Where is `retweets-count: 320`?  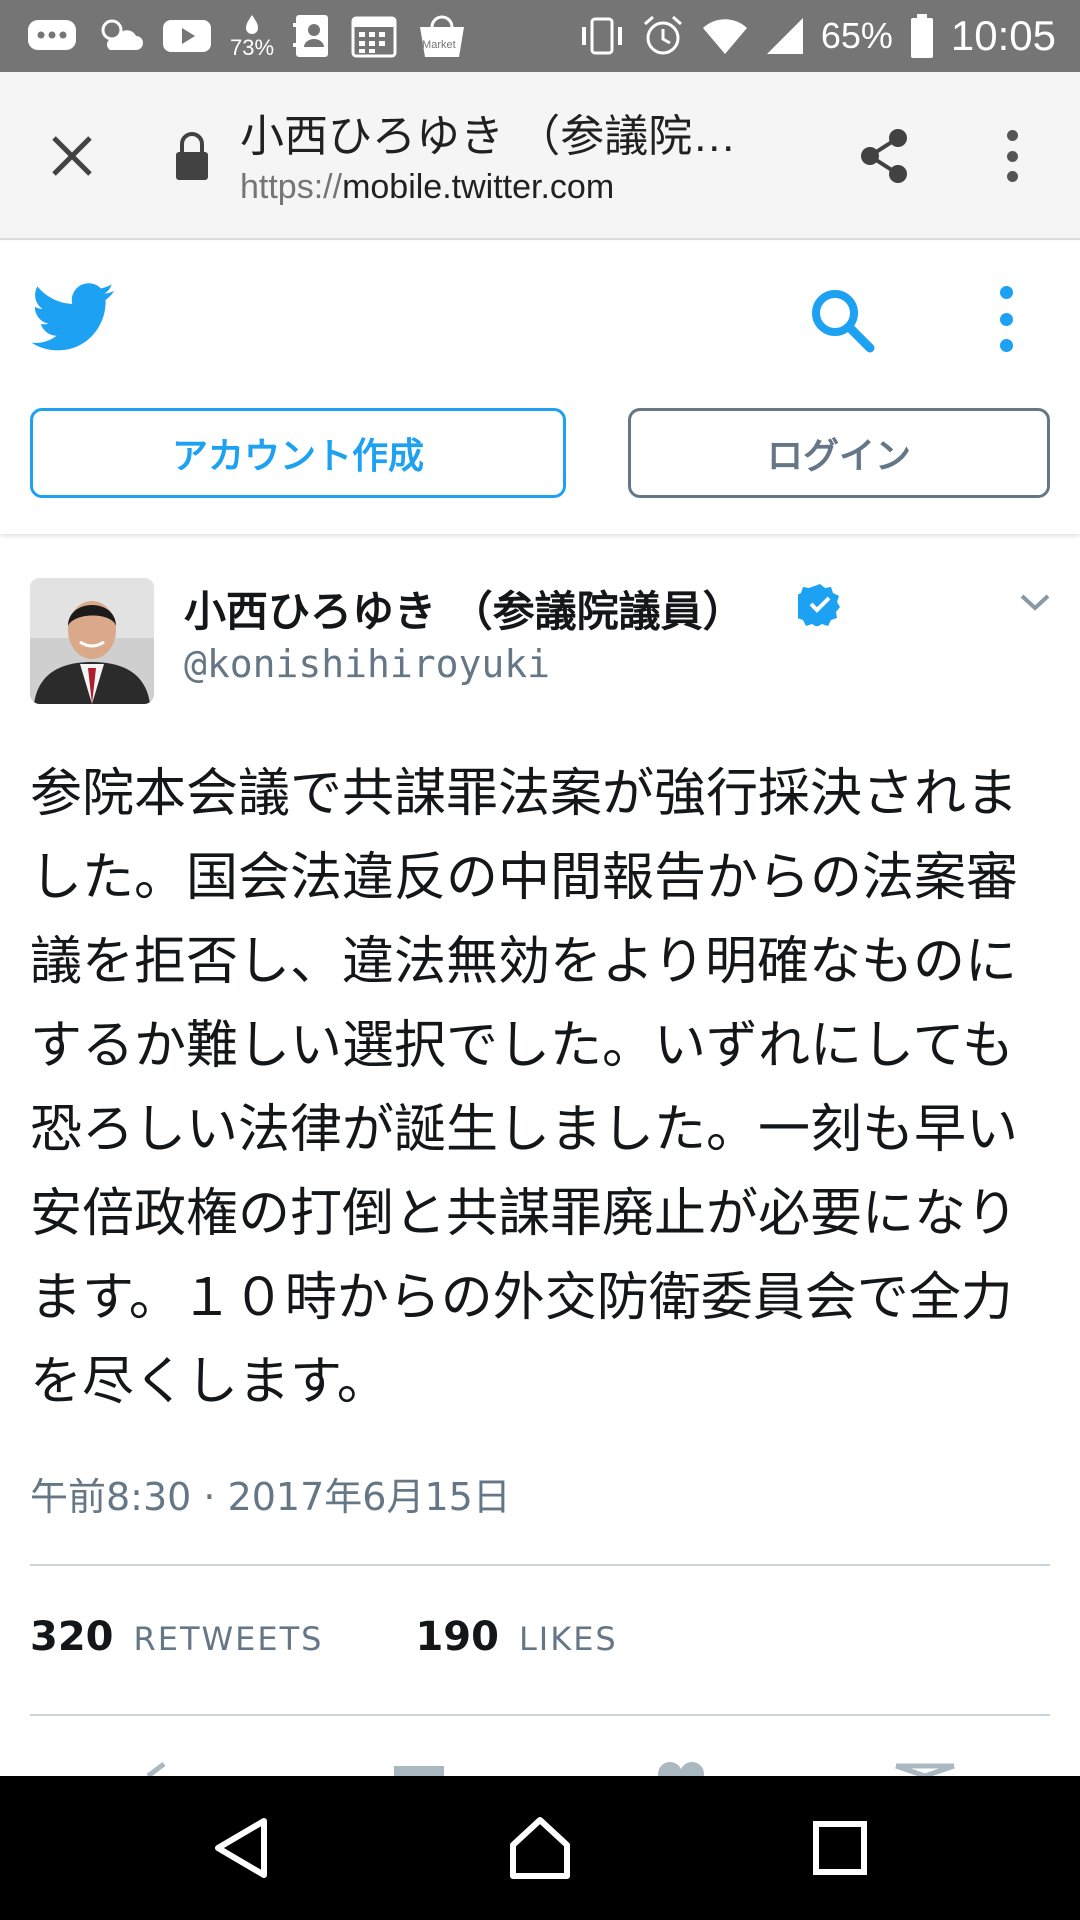
retweets-count: 320 is located at coordinates (72, 1637).